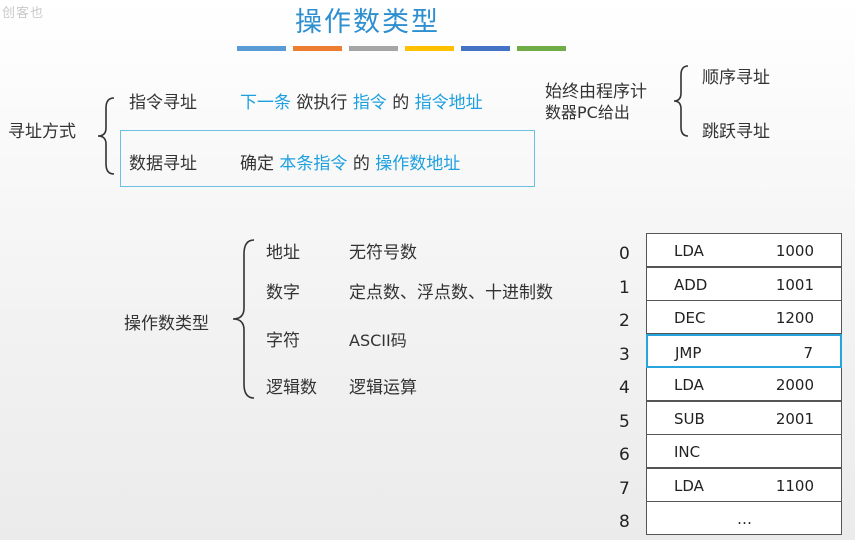  I want to click on memory-address: 0, so click(624, 254).